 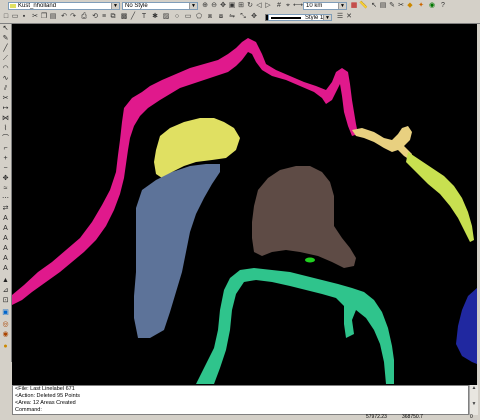 I want to click on edit-vertex-icon: ✎, so click(x=5, y=38).